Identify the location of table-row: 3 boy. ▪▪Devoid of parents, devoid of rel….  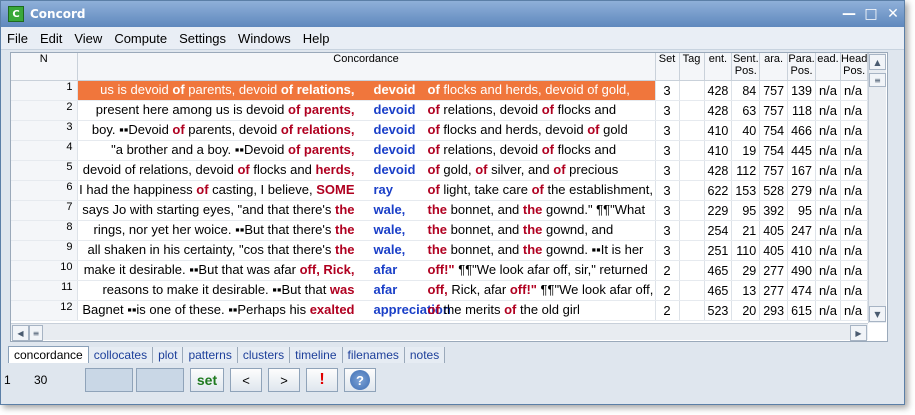
(449, 130).